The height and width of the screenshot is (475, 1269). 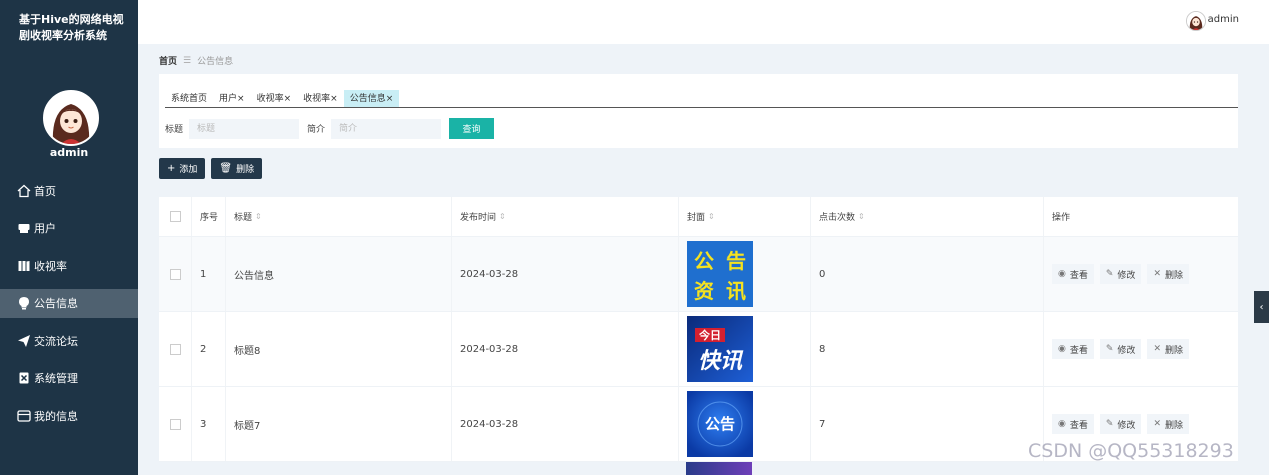 I want to click on add-button: + 添加, so click(x=182, y=168).